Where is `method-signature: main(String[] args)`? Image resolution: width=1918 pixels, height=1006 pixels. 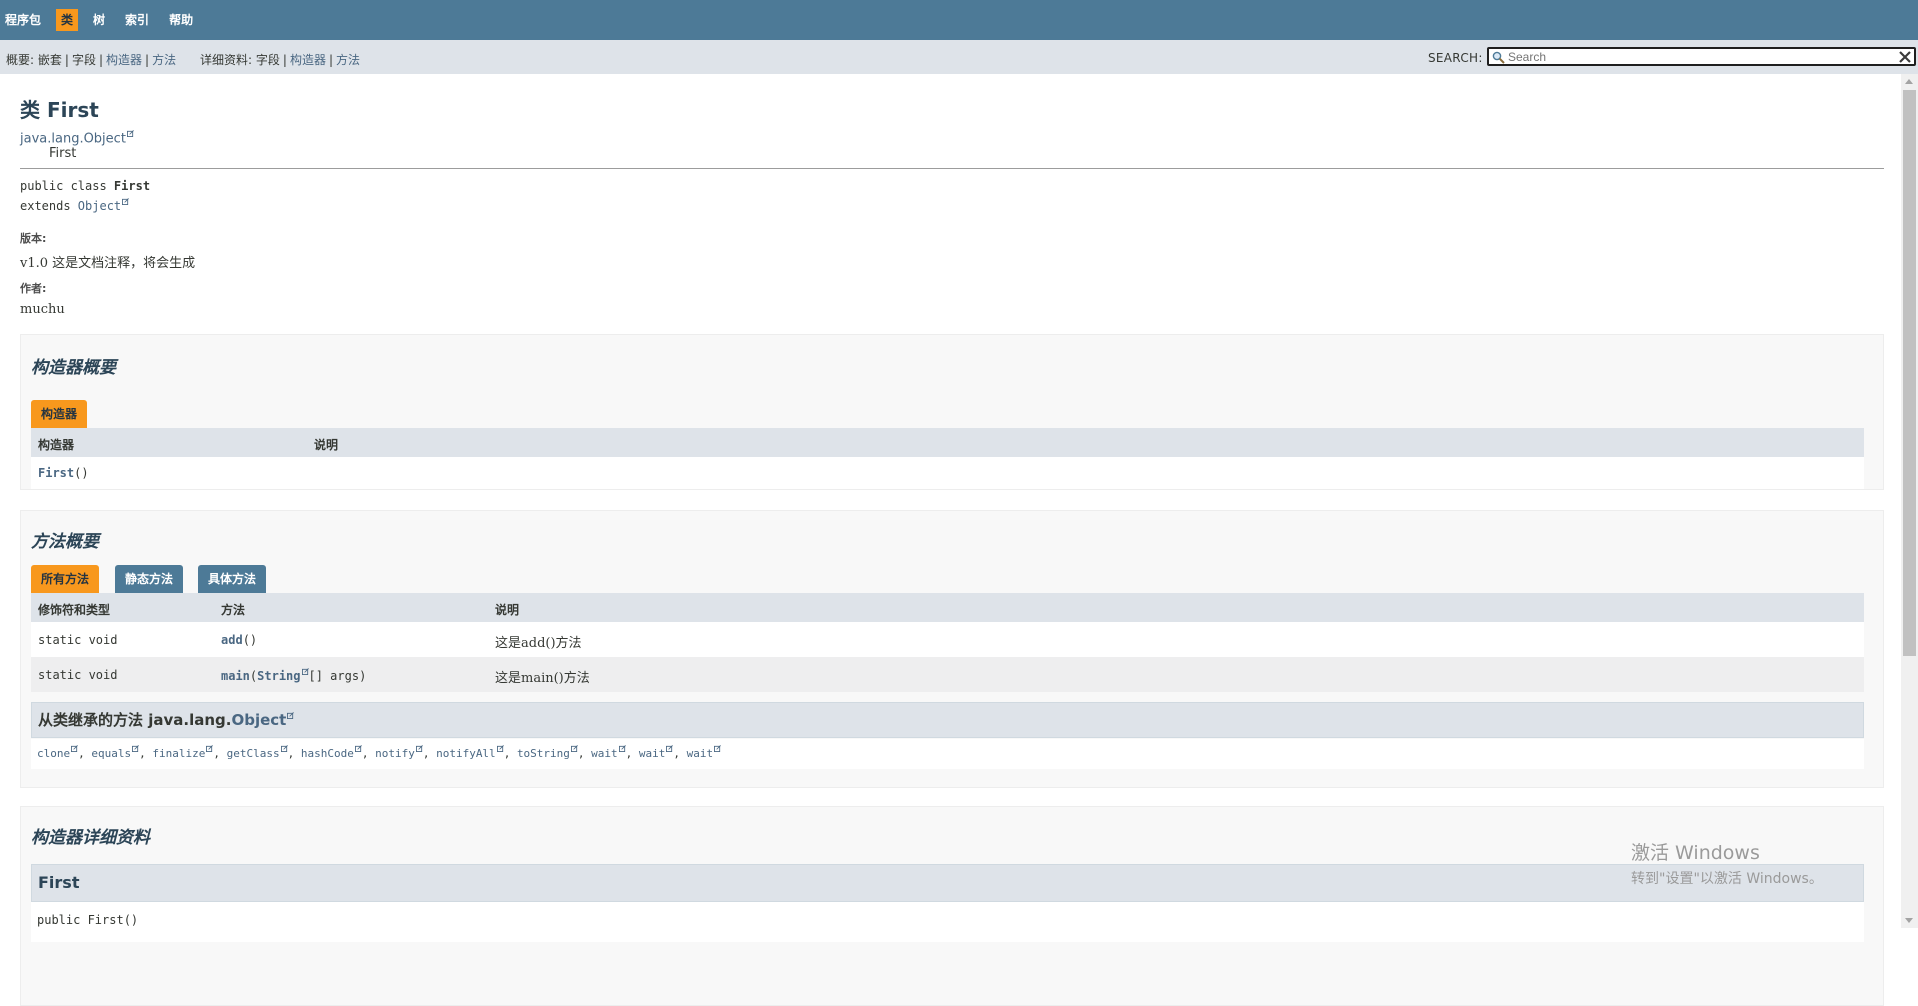 method-signature: main(String[] args) is located at coordinates (293, 675).